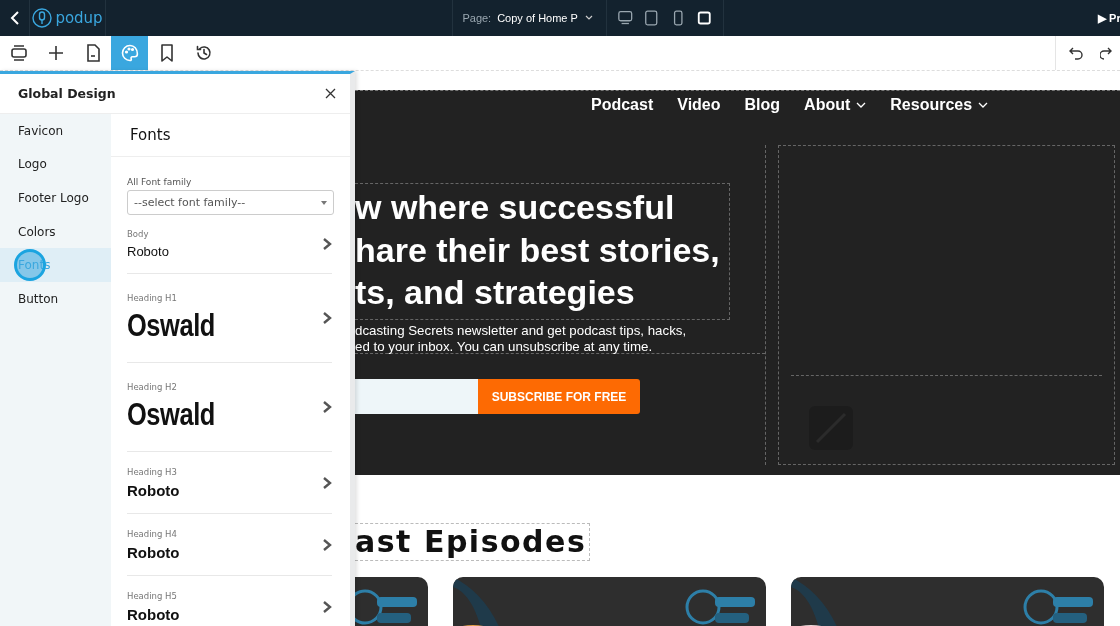  What do you see at coordinates (203, 53) in the screenshot?
I see `history-icon` at bounding box center [203, 53].